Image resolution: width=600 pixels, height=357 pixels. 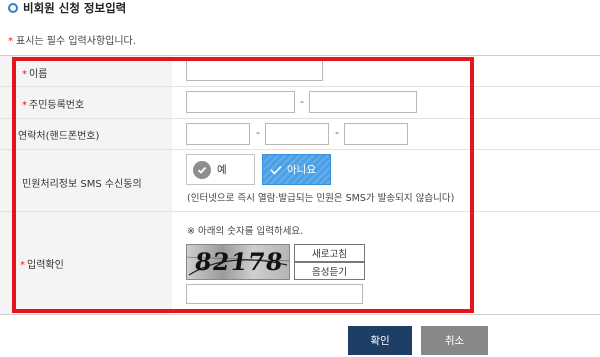 I want to click on confirm-button: 확인, so click(x=380, y=340).